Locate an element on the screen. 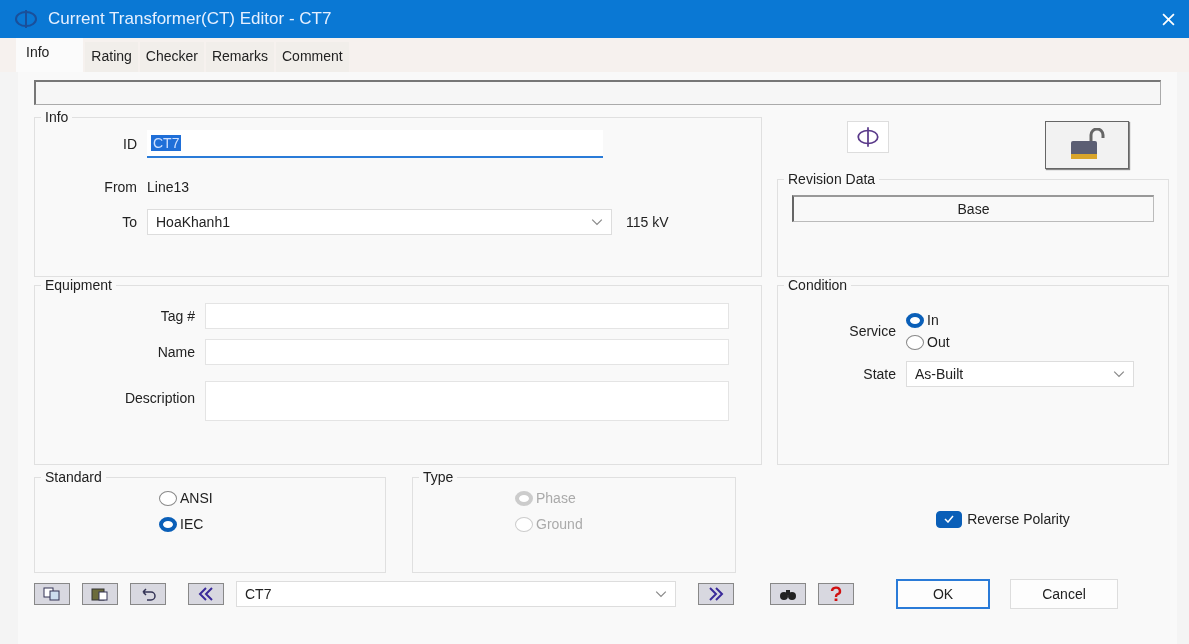  copy-button is located at coordinates (52, 594).